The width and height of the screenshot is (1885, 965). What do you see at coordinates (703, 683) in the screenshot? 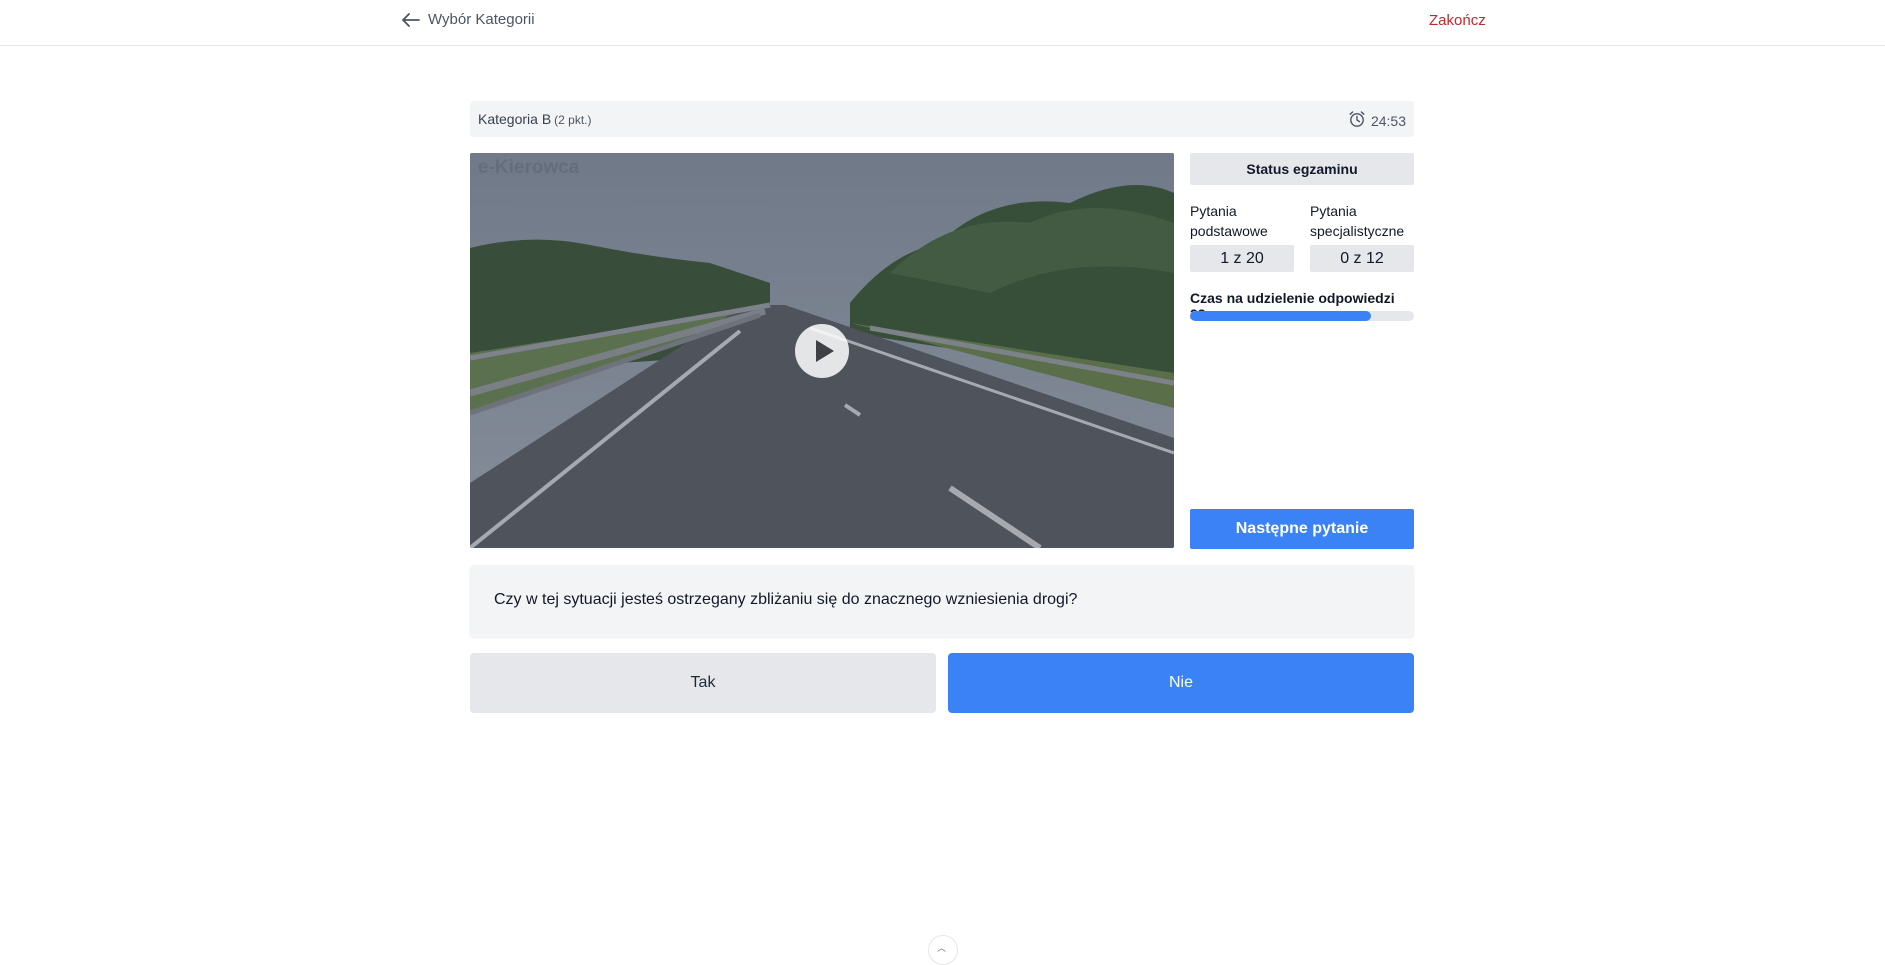
I see `answer-yes-button: Tak` at bounding box center [703, 683].